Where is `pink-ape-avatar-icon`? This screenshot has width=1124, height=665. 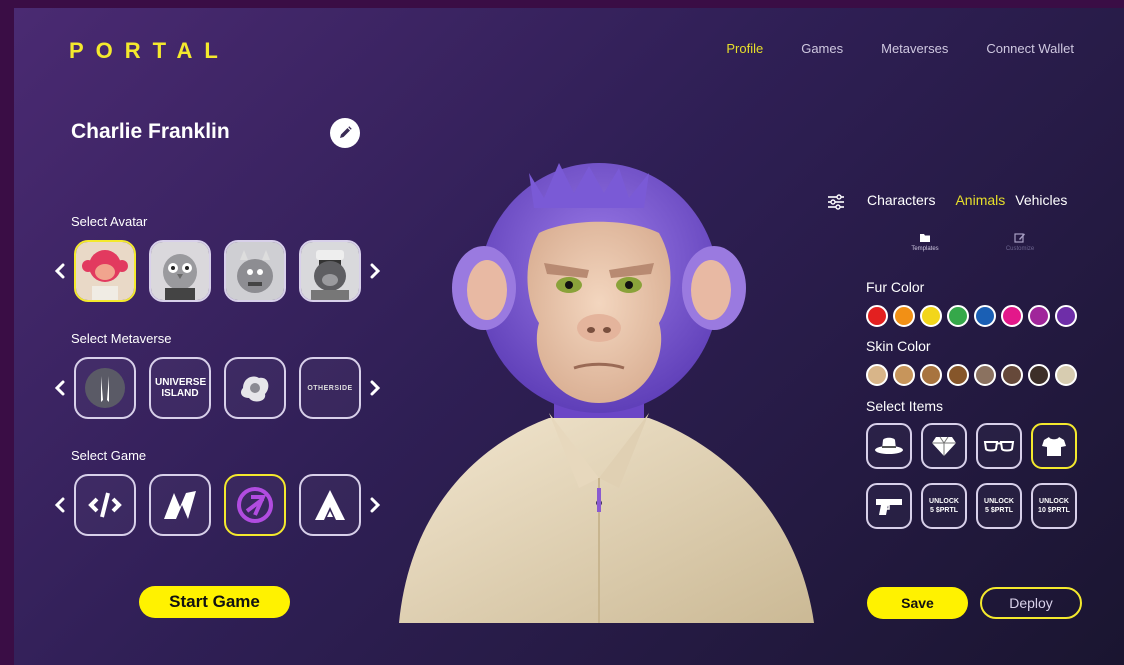 pink-ape-avatar-icon is located at coordinates (105, 271).